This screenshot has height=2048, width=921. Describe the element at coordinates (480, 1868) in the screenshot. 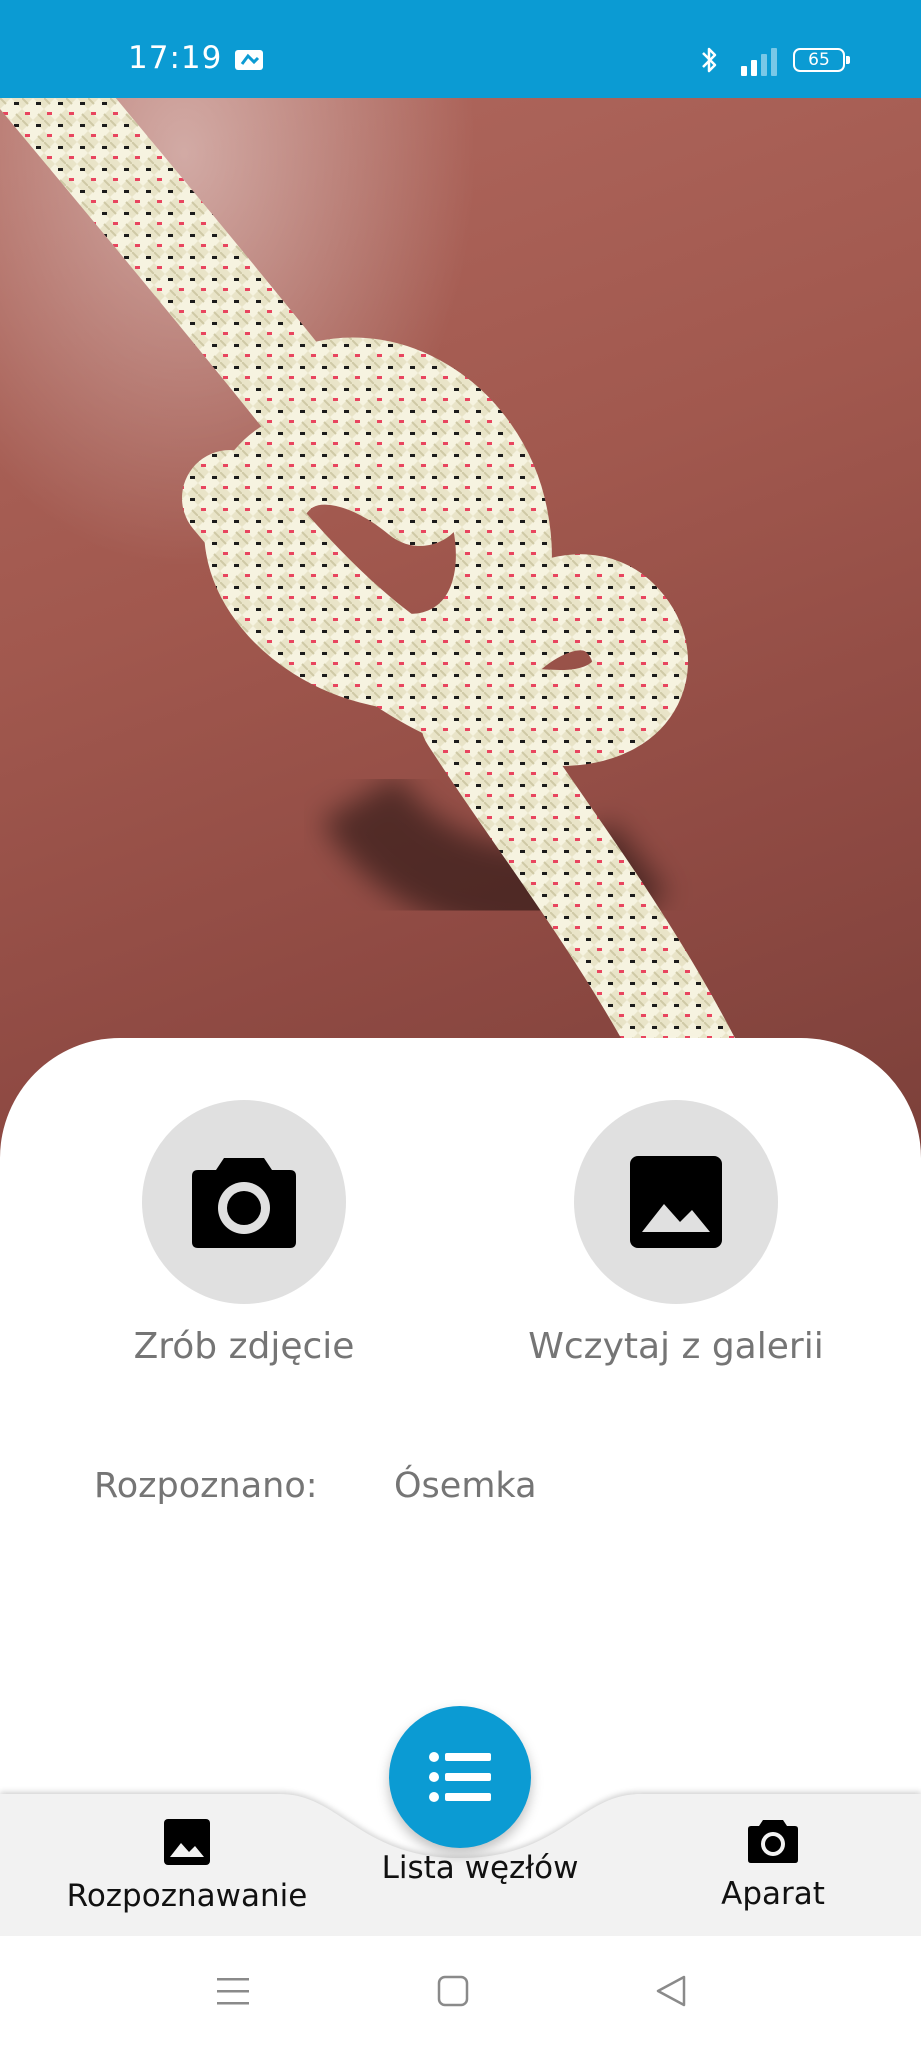

I see `nav-label-knot-list: Lista węzłów` at that location.